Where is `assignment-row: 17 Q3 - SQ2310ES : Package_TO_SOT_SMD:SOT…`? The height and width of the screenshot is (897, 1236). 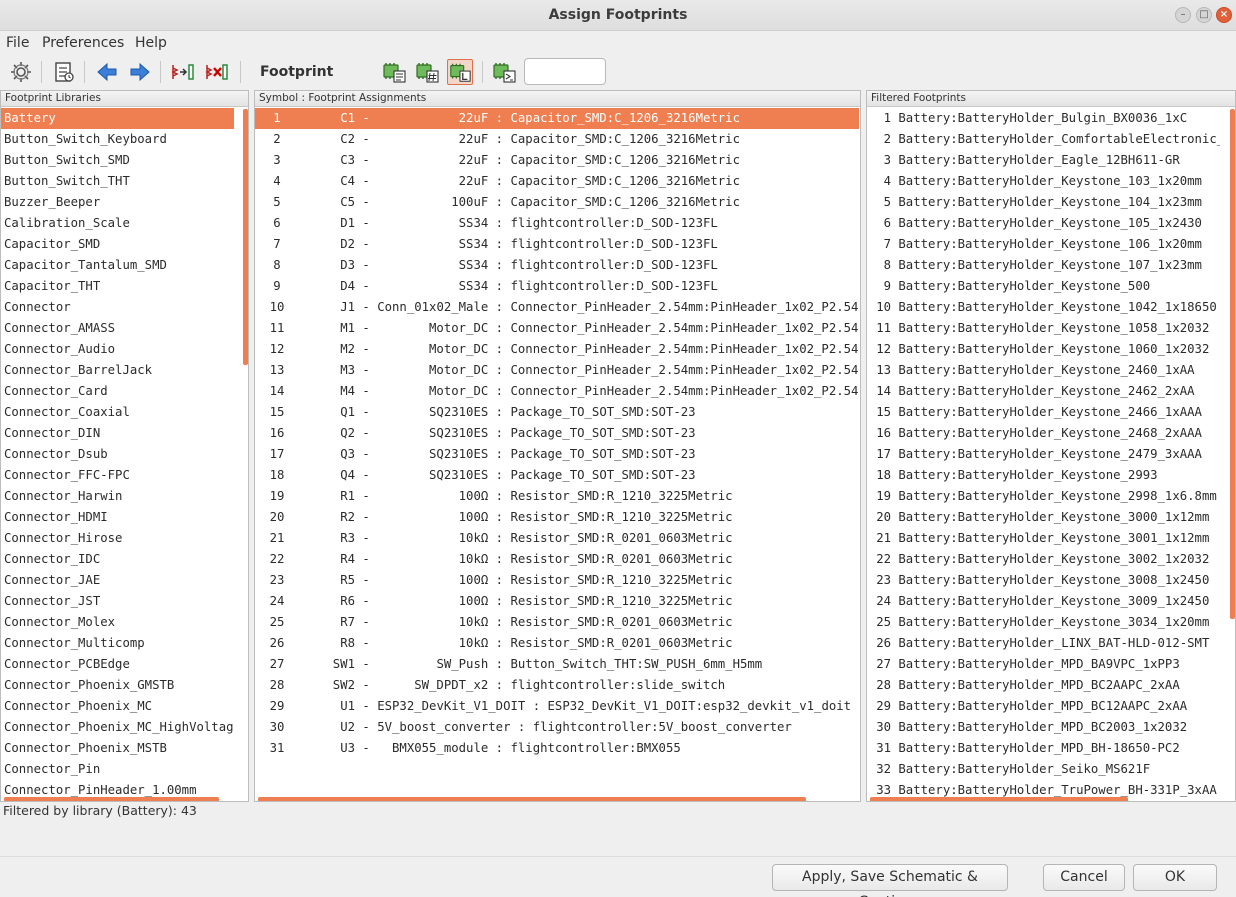 assignment-row: 17 Q3 - SQ2310ES : Package_TO_SOT_SMD:SOT… is located at coordinates (557, 454).